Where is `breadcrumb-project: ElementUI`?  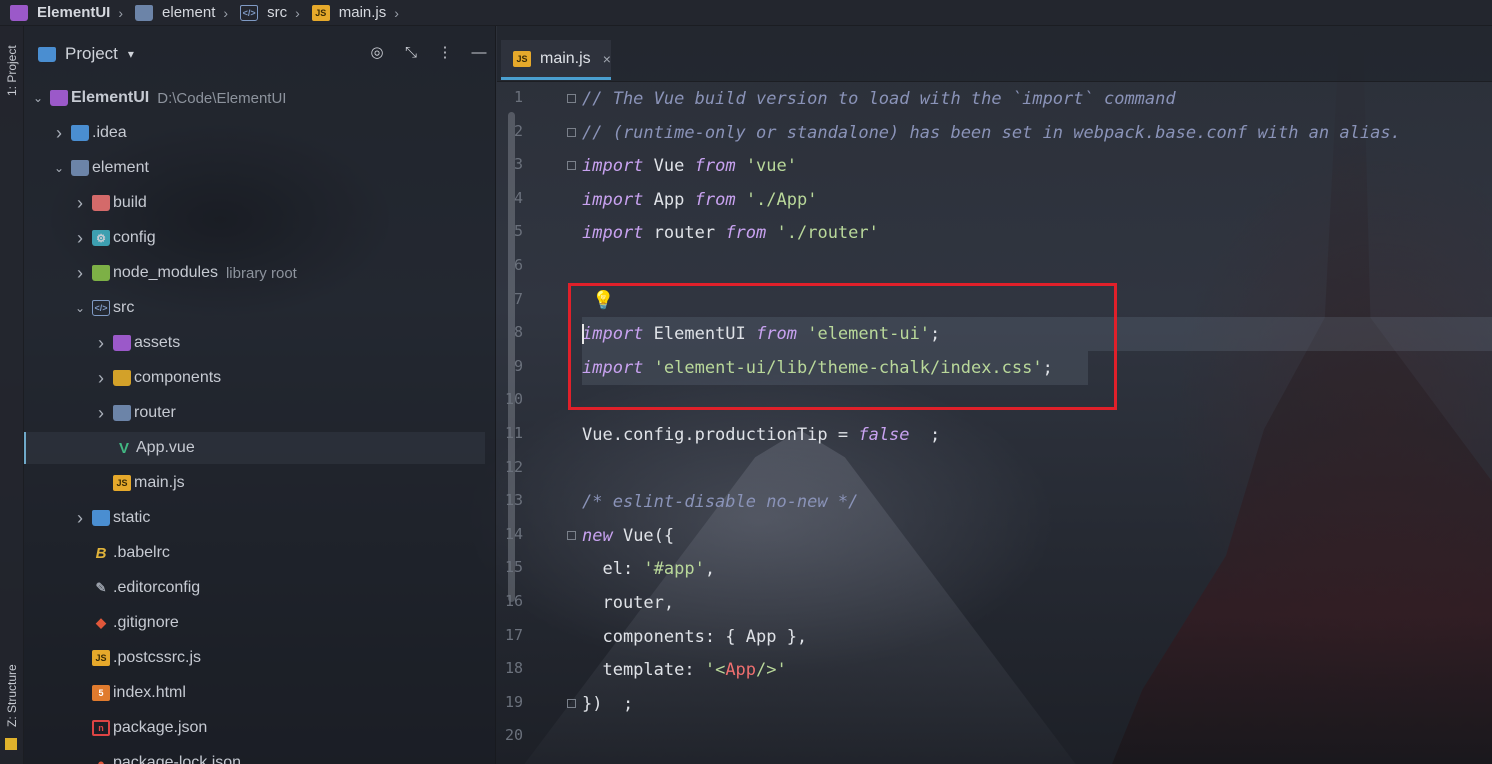
breadcrumb-project: ElementUI is located at coordinates (58, 13).